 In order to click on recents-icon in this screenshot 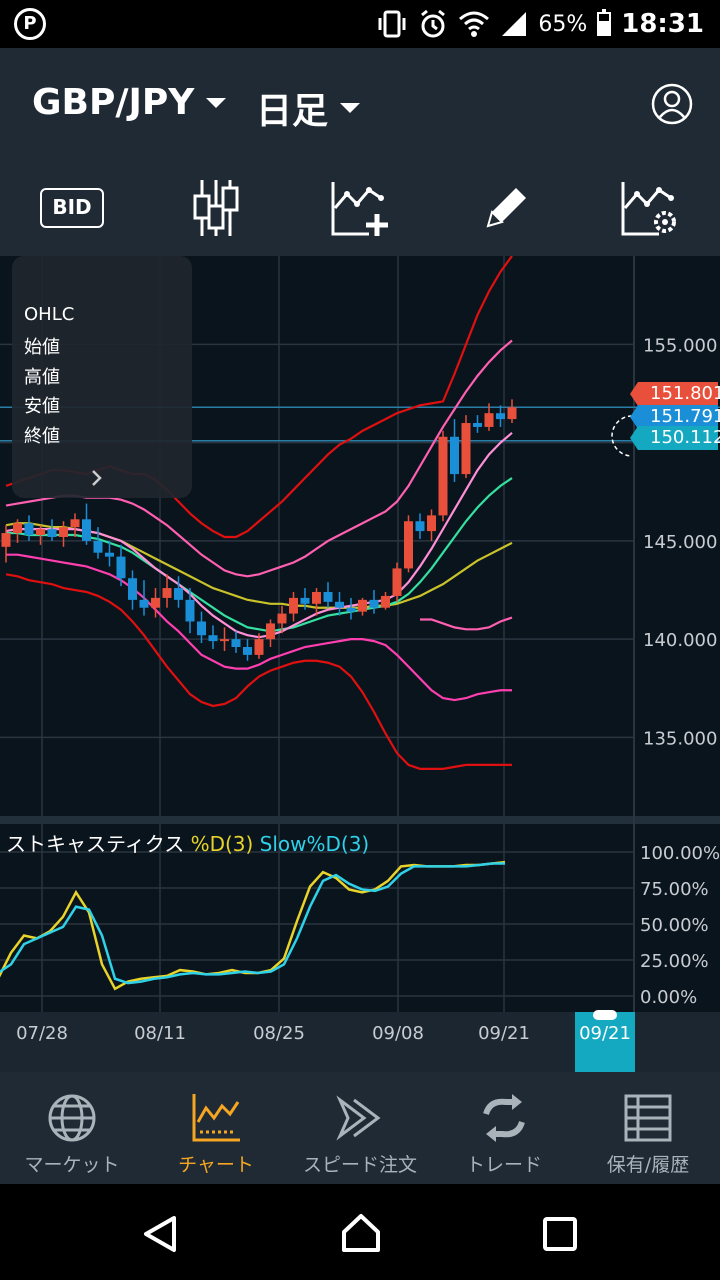, I will do `click(560, 1234)`.